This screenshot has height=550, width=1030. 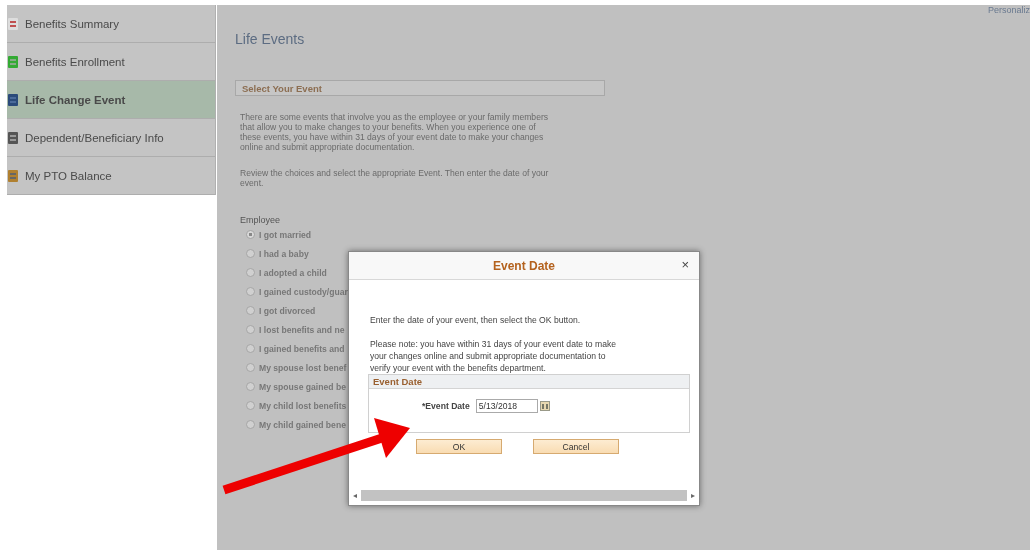 What do you see at coordinates (293, 272) in the screenshot?
I see `radio-label: I adopted a child` at bounding box center [293, 272].